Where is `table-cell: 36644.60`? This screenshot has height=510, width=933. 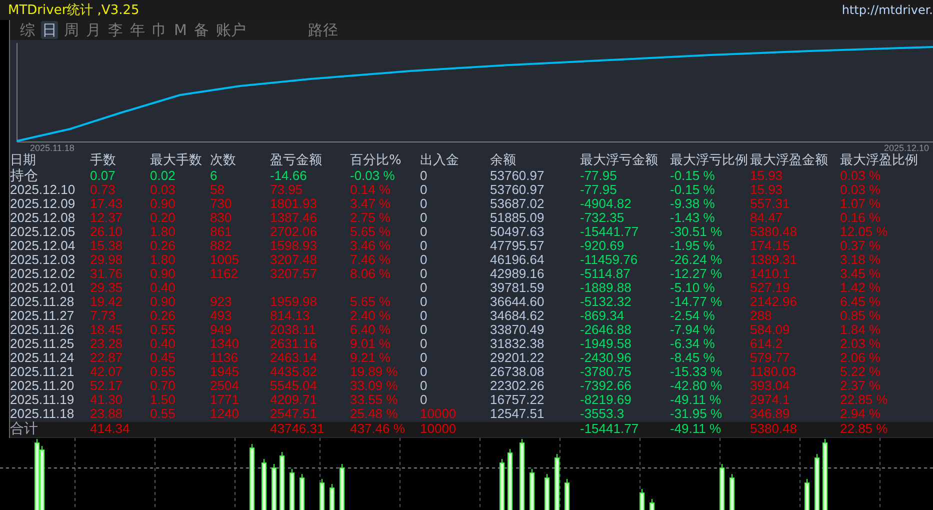
table-cell: 36644.60 is located at coordinates (517, 302).